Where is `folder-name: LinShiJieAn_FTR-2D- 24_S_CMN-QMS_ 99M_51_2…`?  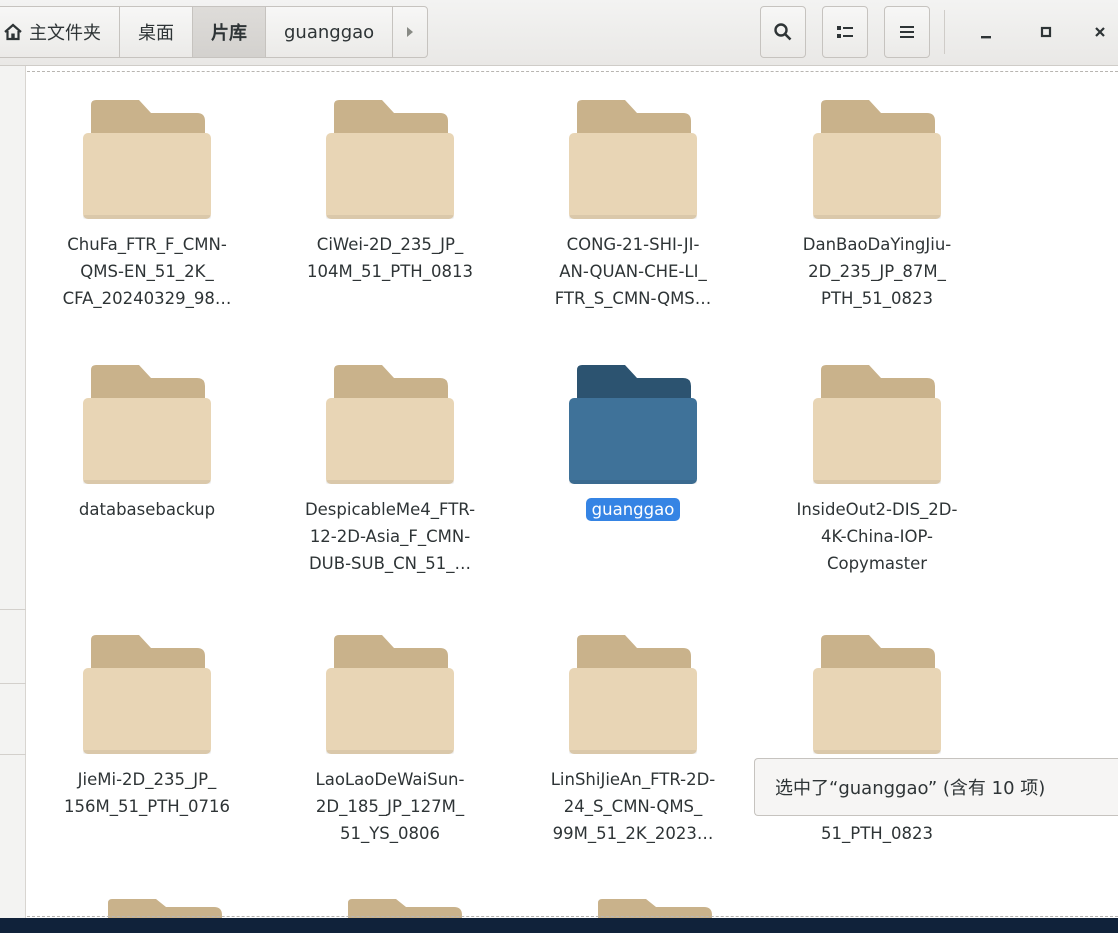 folder-name: LinShiJieAn_FTR-2D- 24_S_CMN-QMS_ 99M_51_2… is located at coordinates (633, 806).